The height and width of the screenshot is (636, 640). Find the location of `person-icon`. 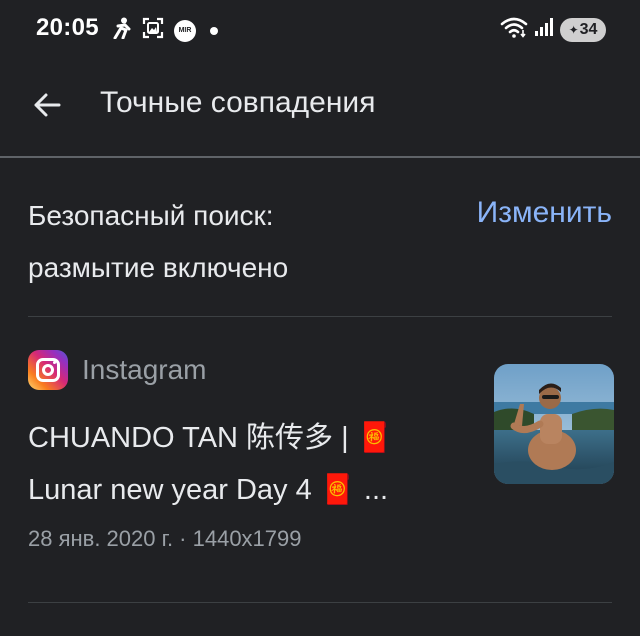

person-icon is located at coordinates (122, 30).